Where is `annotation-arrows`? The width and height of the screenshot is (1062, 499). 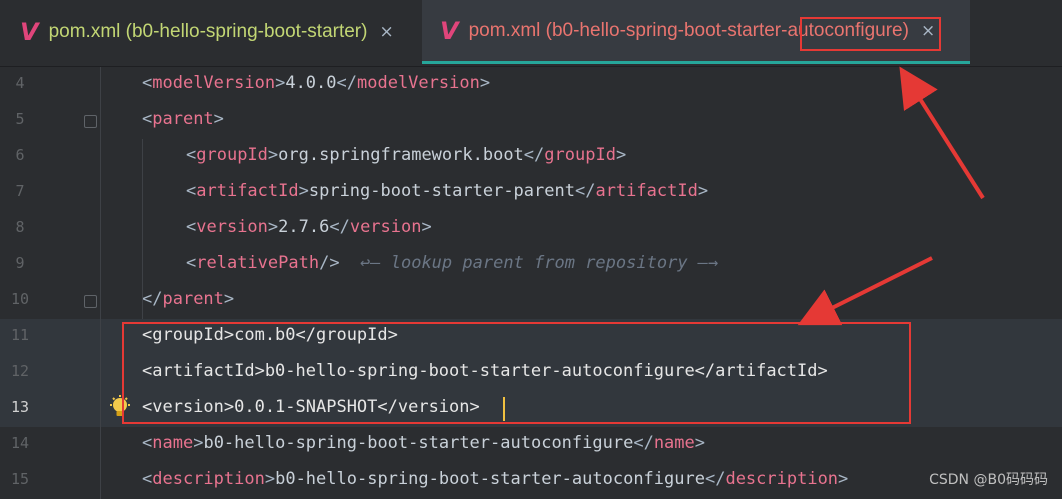
annotation-arrows is located at coordinates (891, 196).